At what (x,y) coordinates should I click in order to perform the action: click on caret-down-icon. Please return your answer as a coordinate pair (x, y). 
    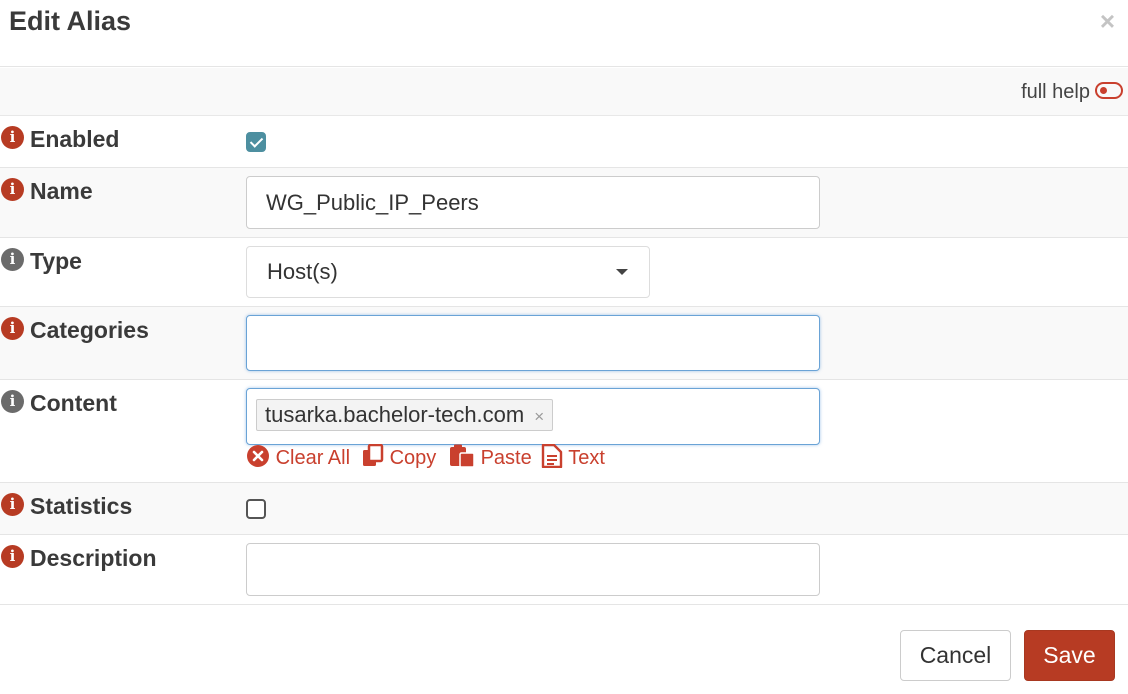
    Looking at the image, I should click on (622, 272).